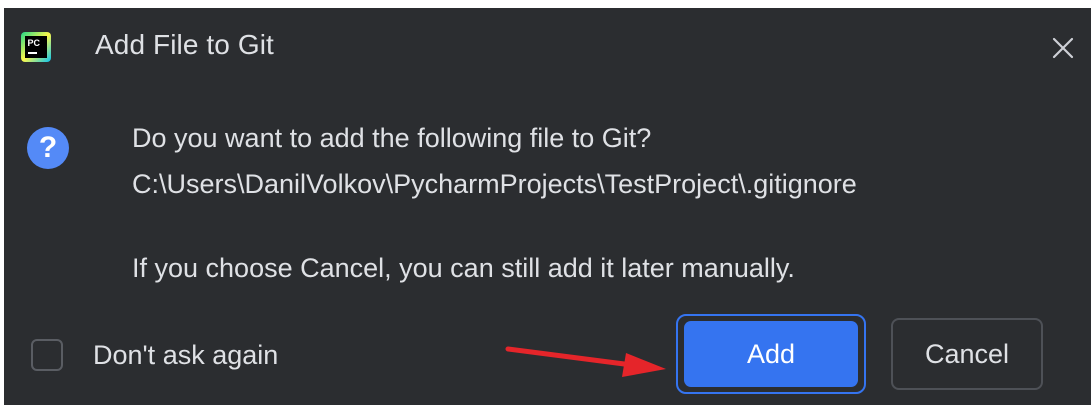 The image size is (1091, 405). What do you see at coordinates (585, 361) in the screenshot?
I see `red-arrow-annotation` at bounding box center [585, 361].